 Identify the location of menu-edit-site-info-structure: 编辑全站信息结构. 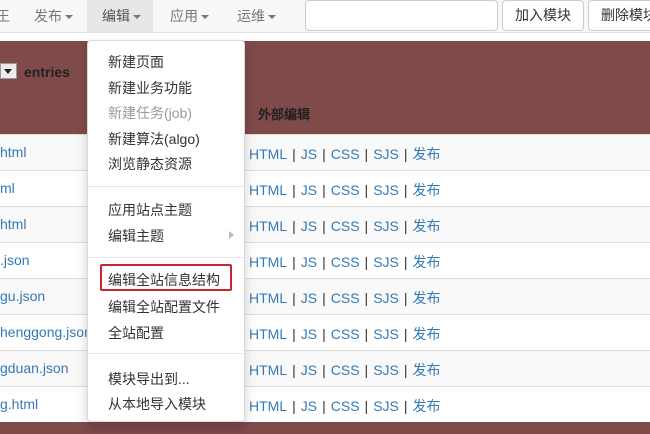
(164, 280).